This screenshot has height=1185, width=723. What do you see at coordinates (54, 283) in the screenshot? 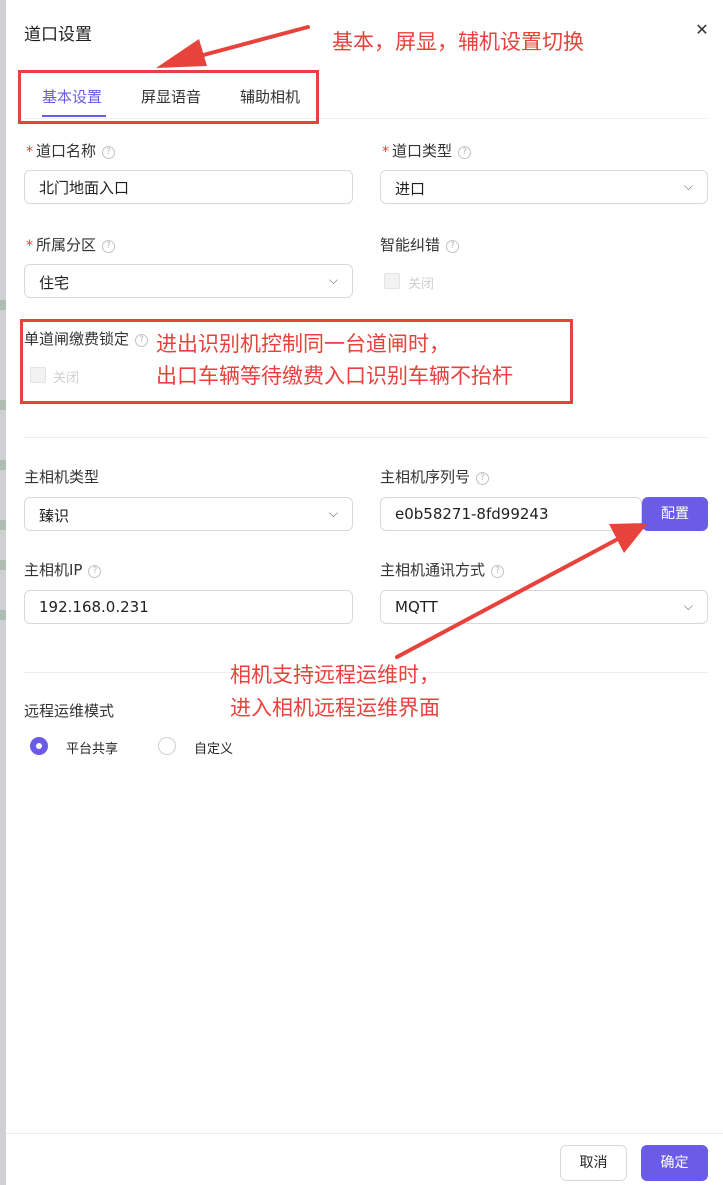
I see `zone-value: 住宅` at bounding box center [54, 283].